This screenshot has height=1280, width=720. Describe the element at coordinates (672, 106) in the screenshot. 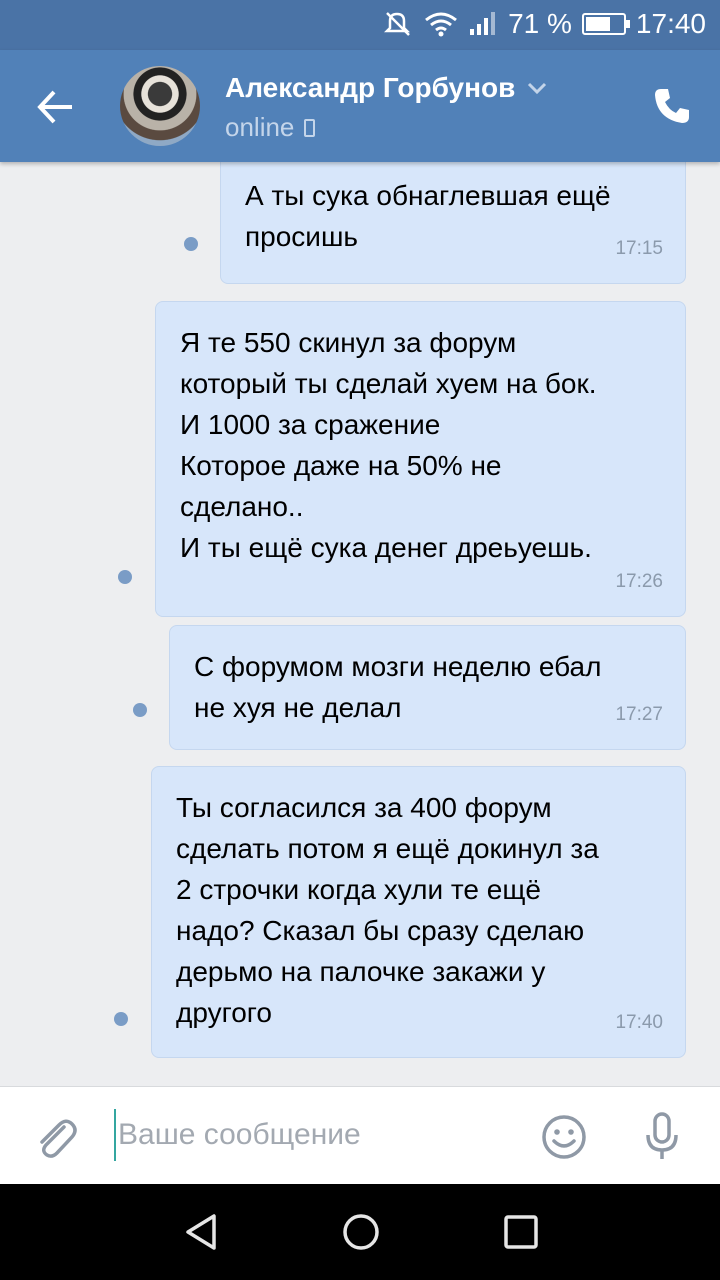

I see `phone-icon` at that location.